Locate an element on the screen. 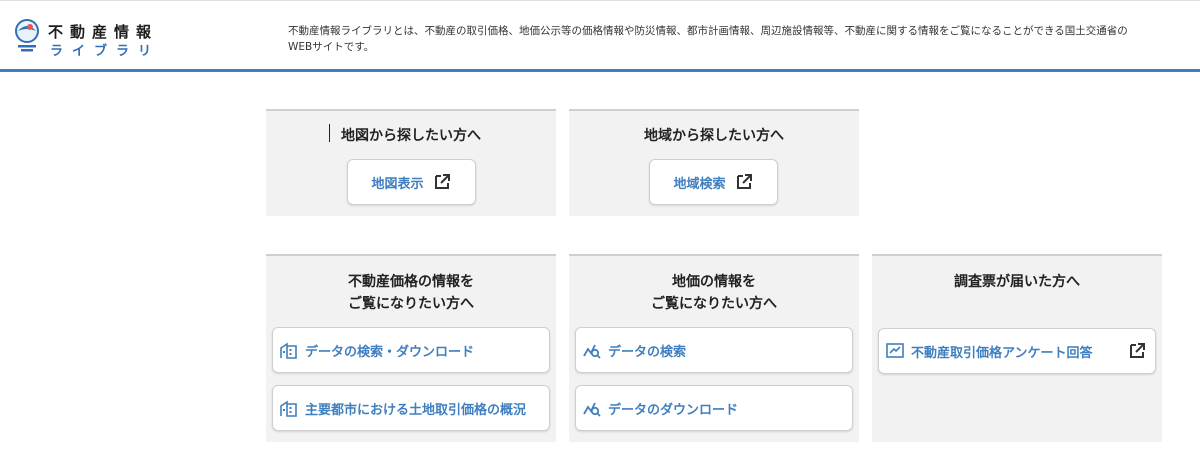 The height and width of the screenshot is (464, 1200). site-logo: 不動産情報 ライブラリ is located at coordinates (97, 39).